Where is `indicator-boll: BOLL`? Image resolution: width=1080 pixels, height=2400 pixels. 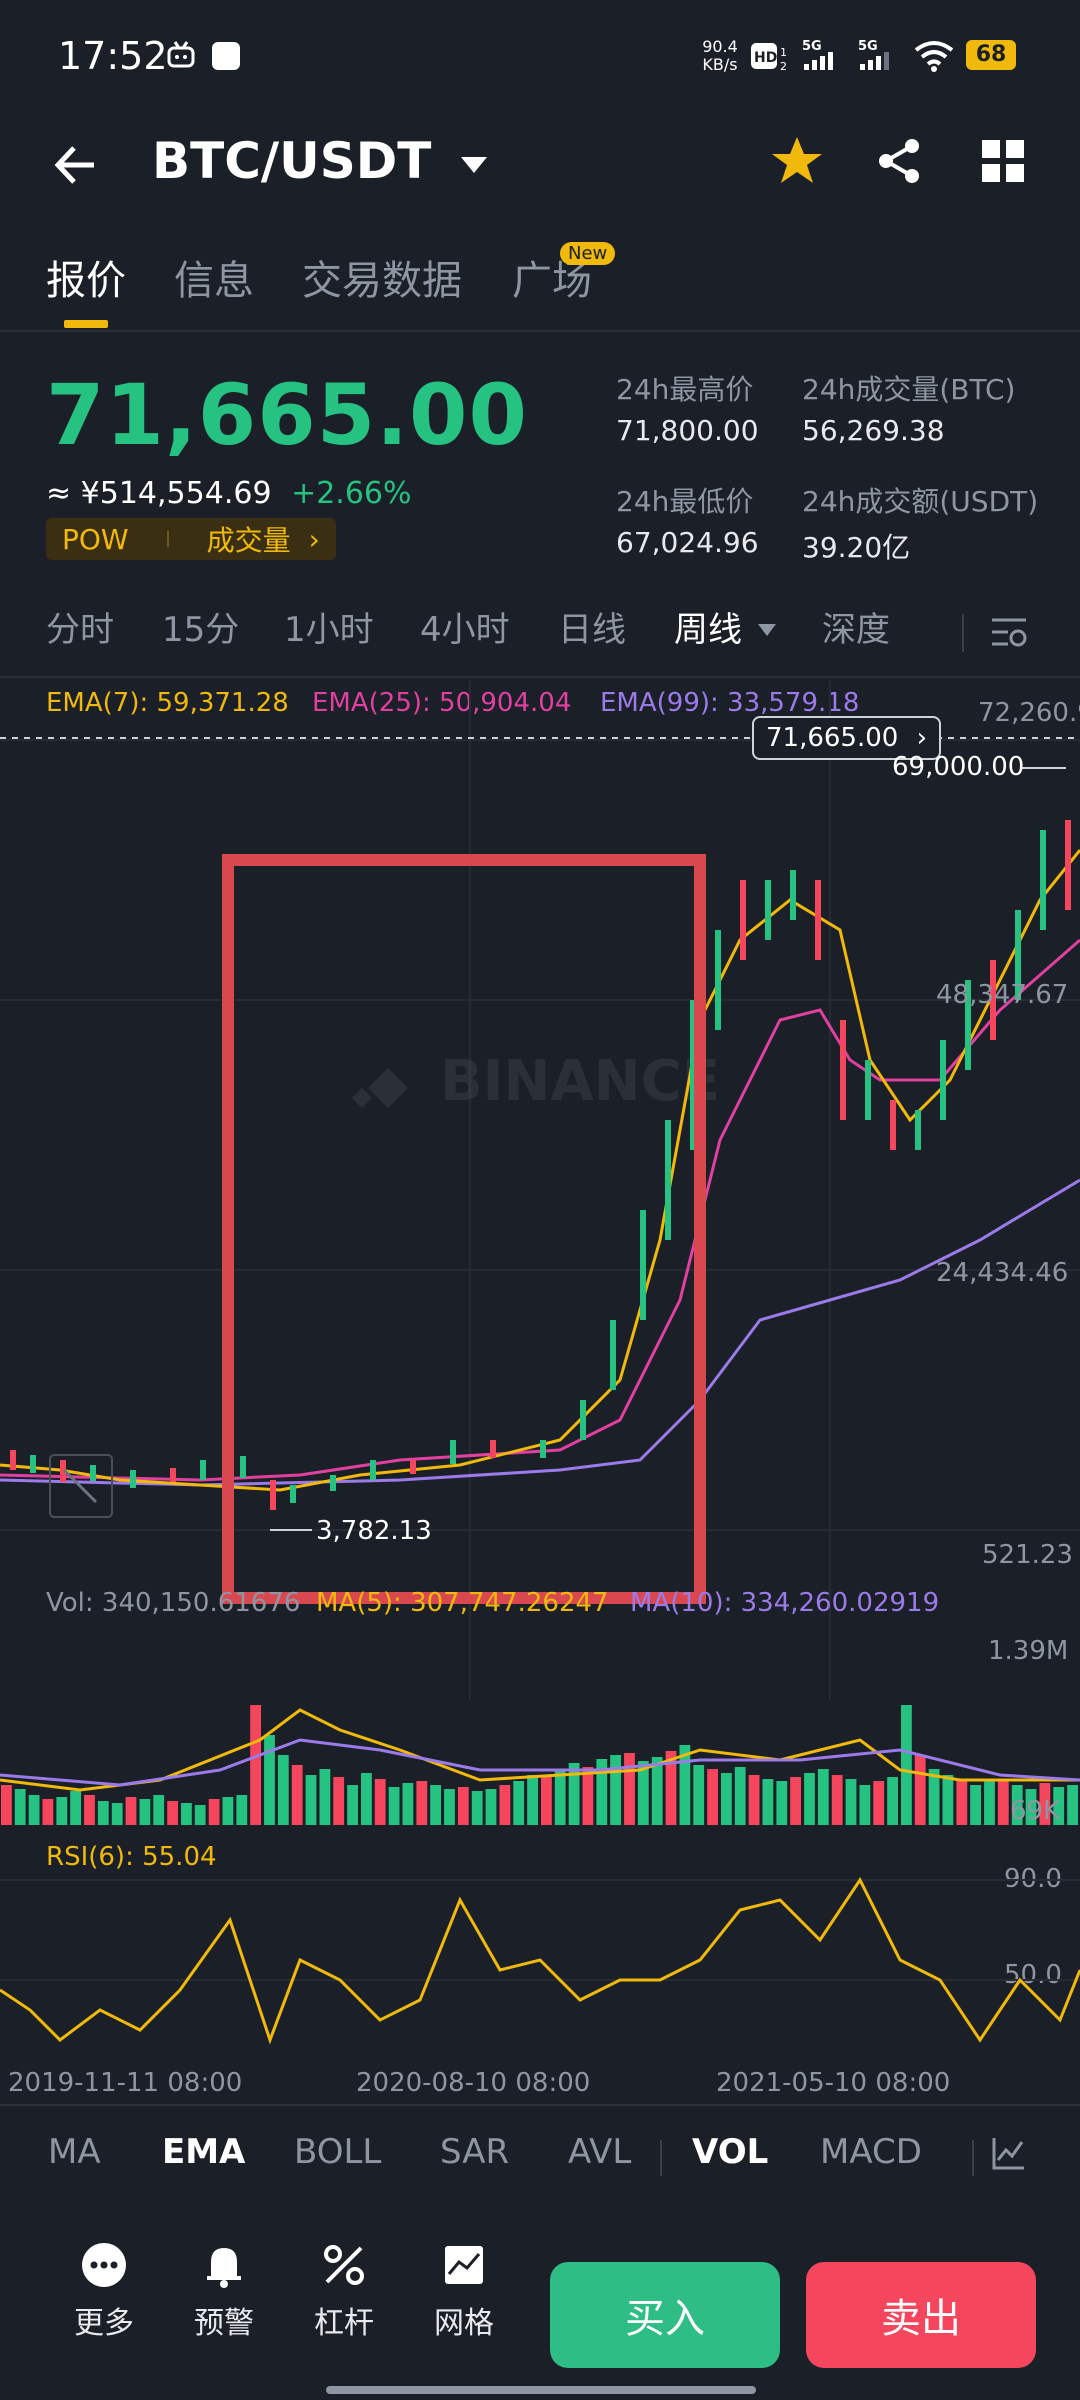 indicator-boll: BOLL is located at coordinates (337, 2152).